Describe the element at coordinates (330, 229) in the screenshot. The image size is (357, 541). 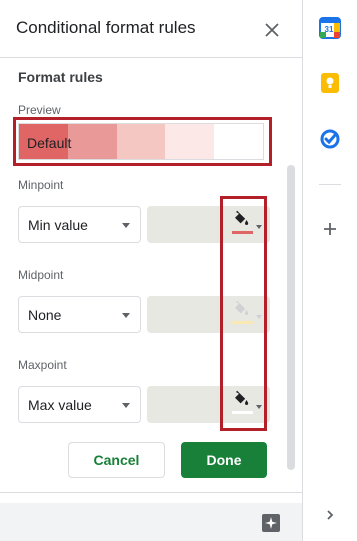
I see `add-icon` at that location.